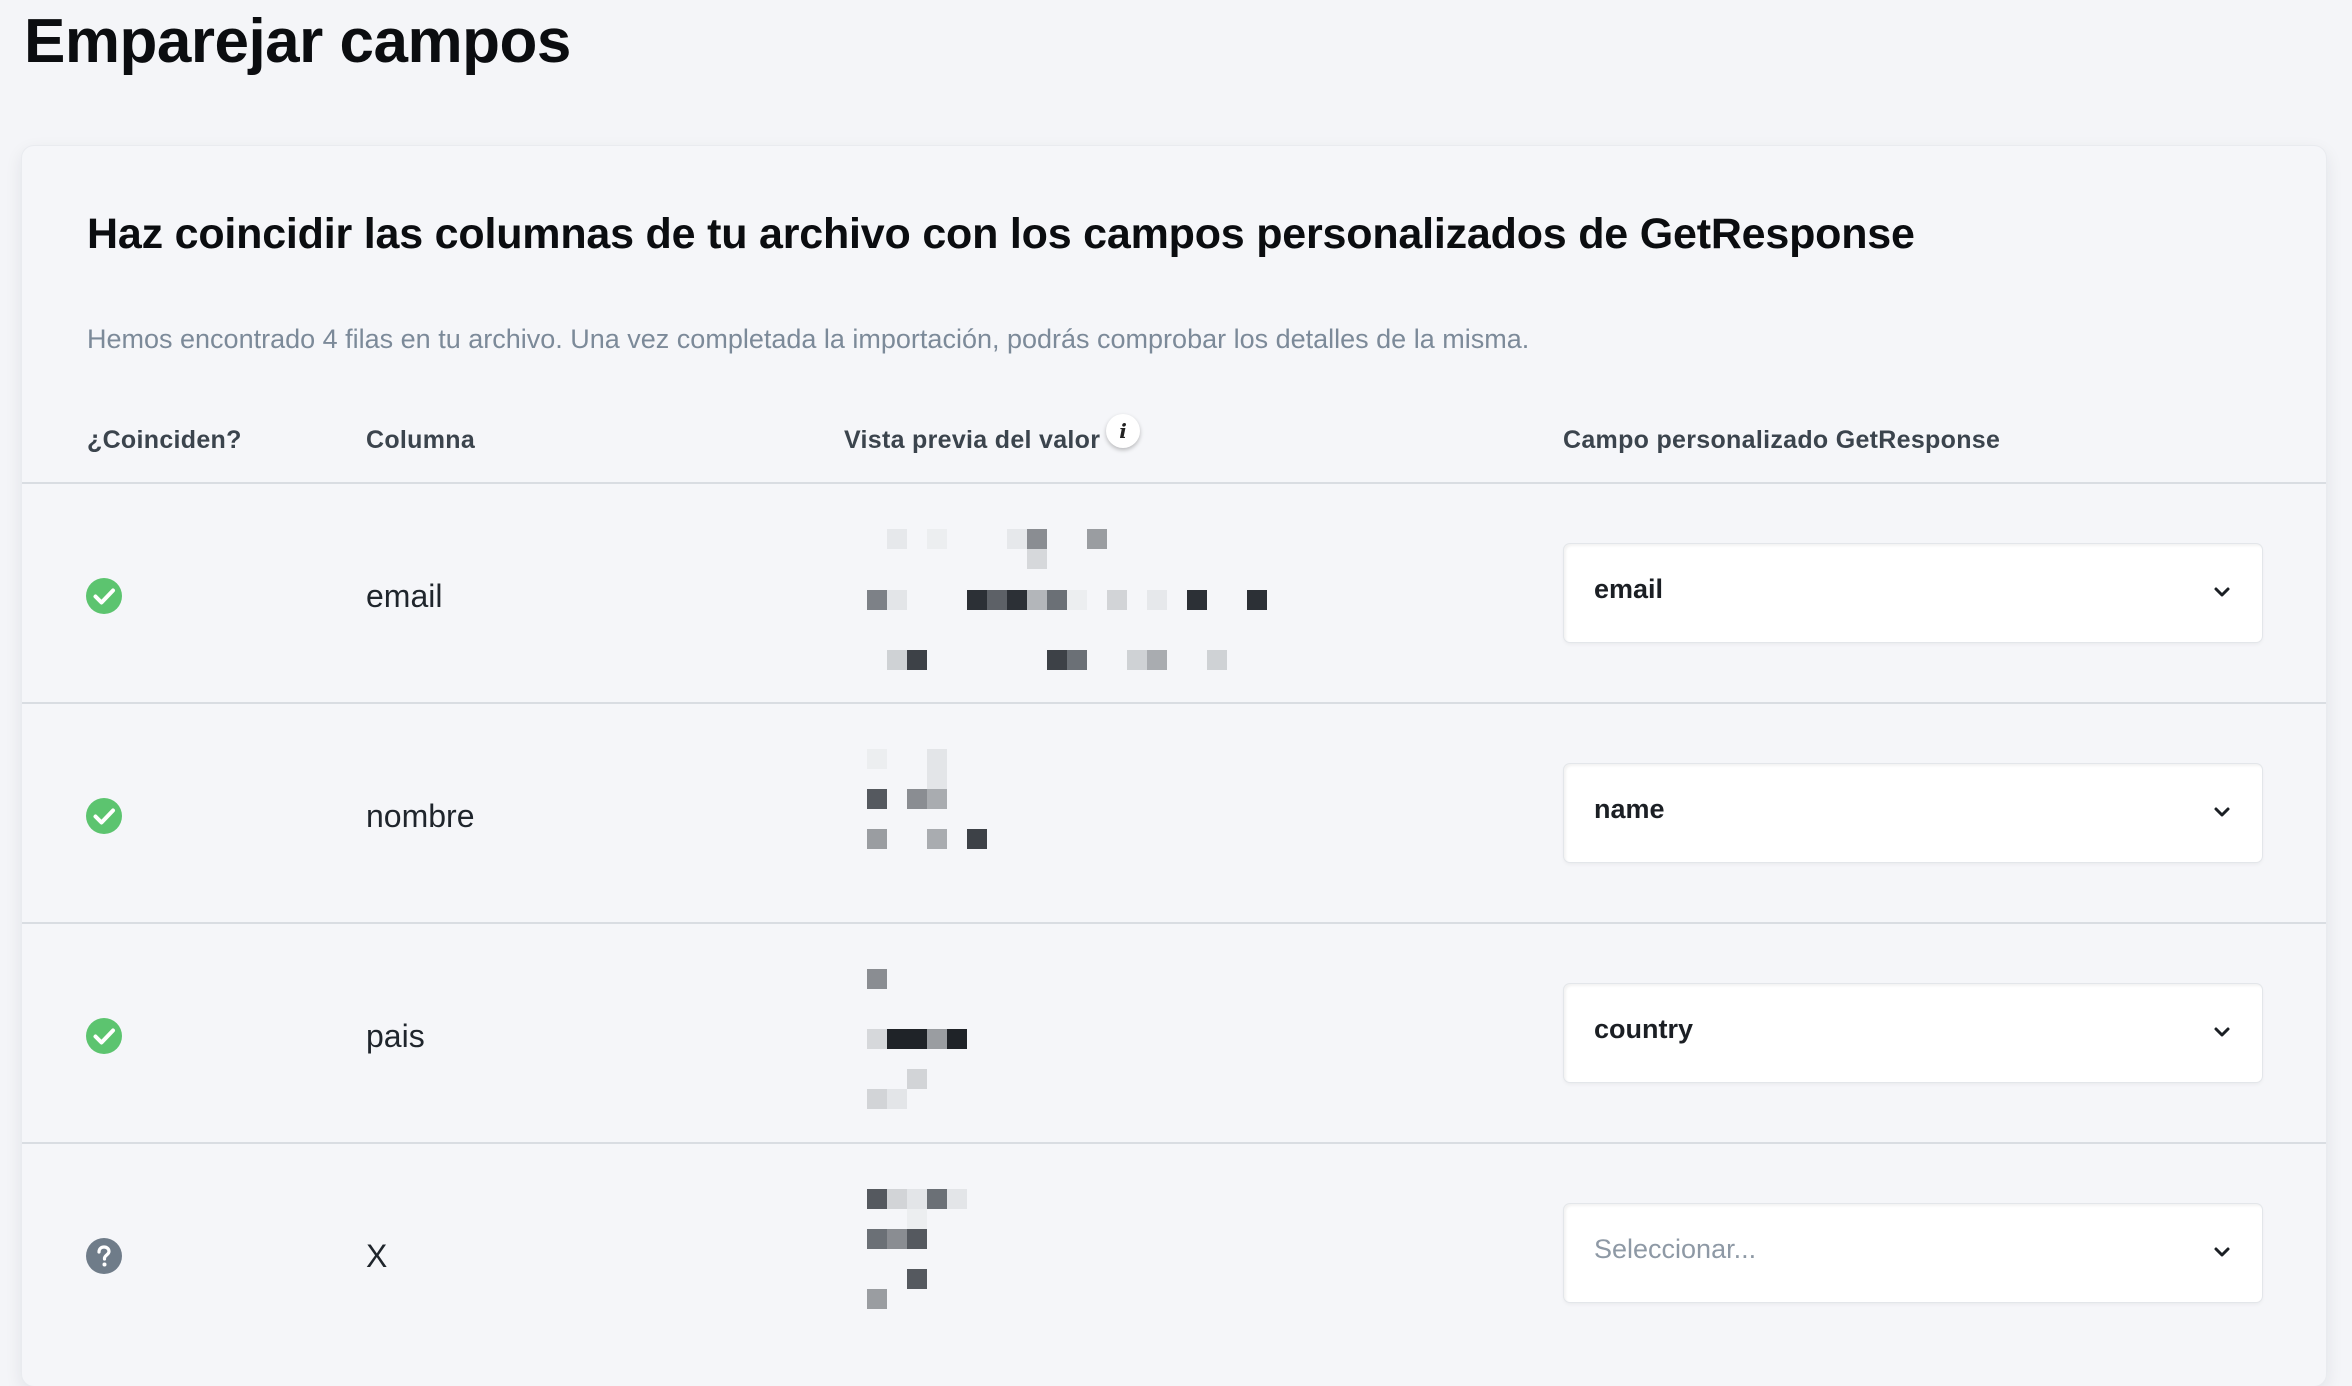  Describe the element at coordinates (972, 440) in the screenshot. I see `header-preview: Vista previa del valor` at that location.